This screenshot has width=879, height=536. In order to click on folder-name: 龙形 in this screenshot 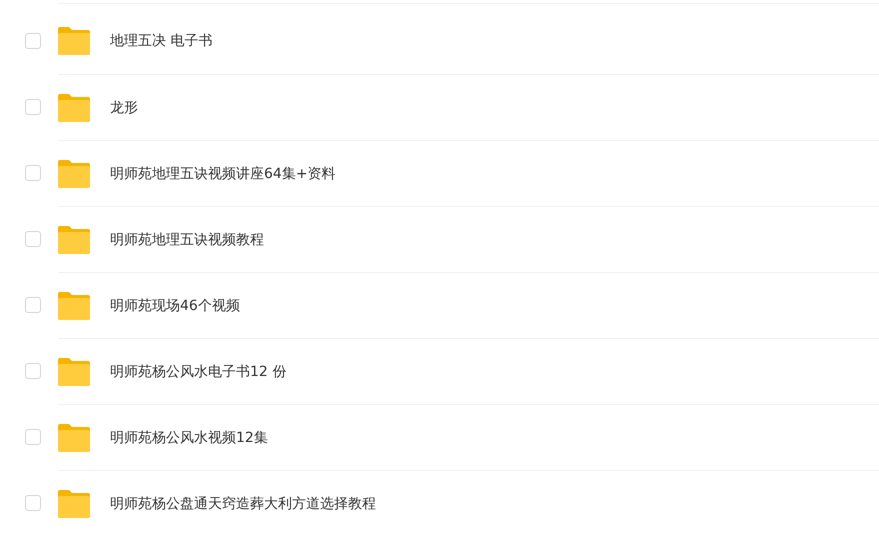, I will do `click(124, 107)`.